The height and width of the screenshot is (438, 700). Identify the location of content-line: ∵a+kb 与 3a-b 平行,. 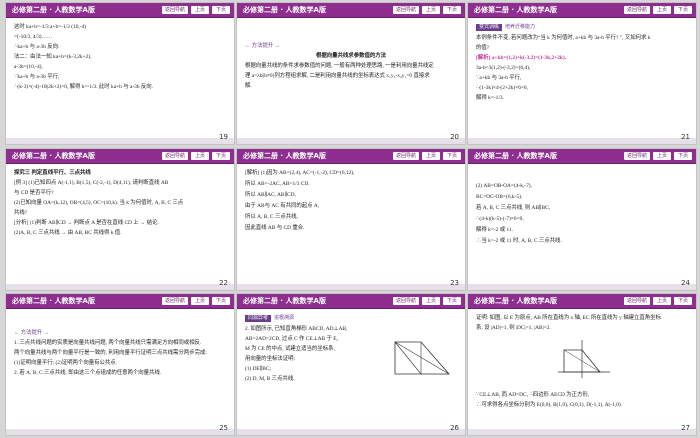
(499, 78).